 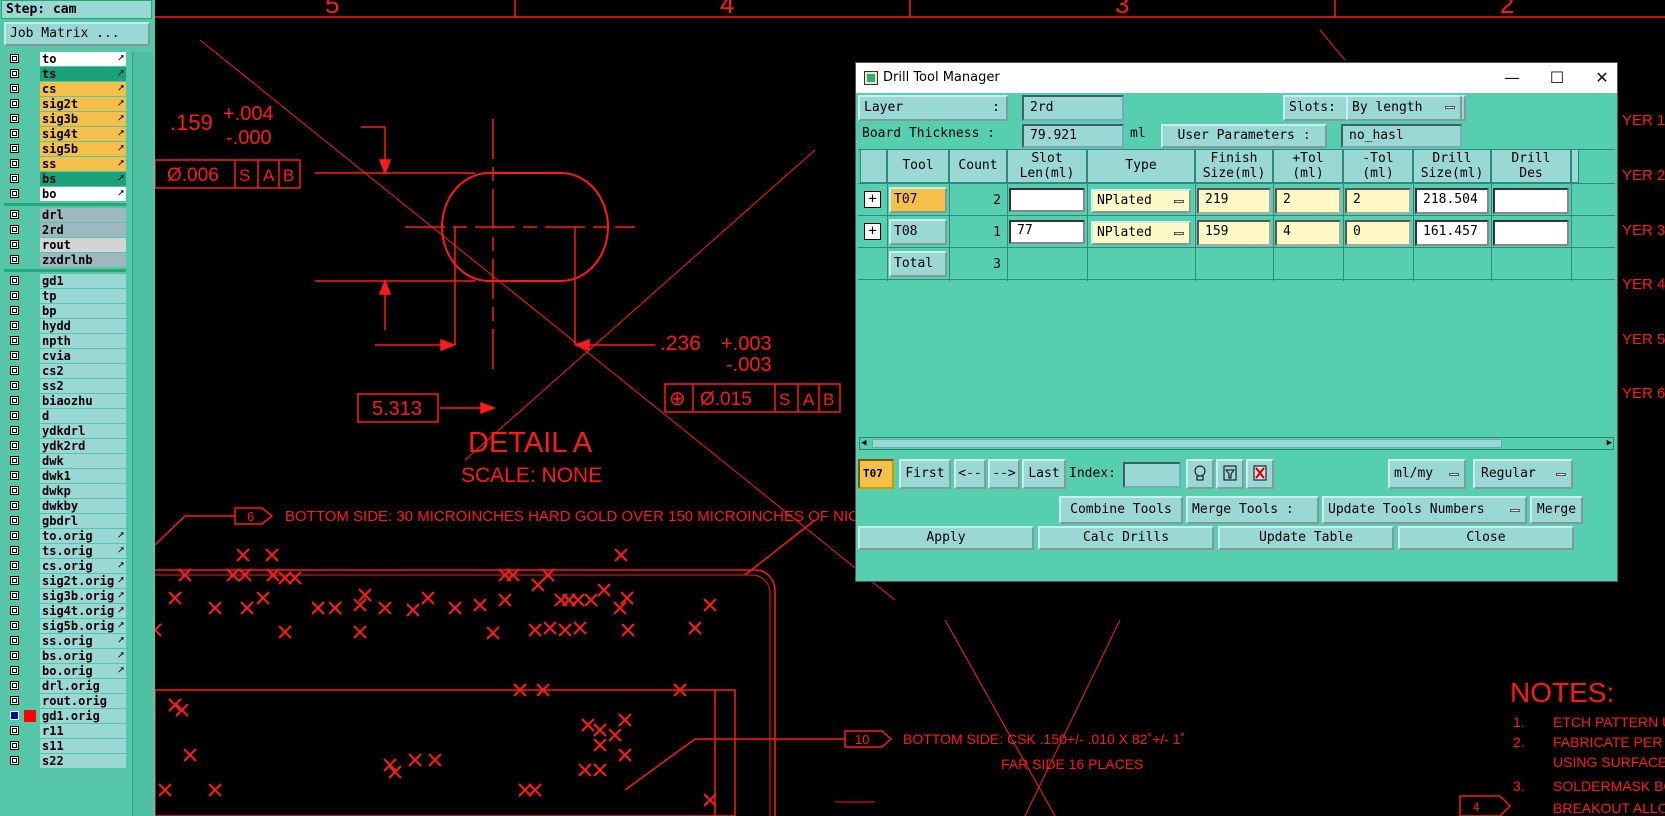 I want to click on layer-name: cs ⭧, so click(x=83, y=89).